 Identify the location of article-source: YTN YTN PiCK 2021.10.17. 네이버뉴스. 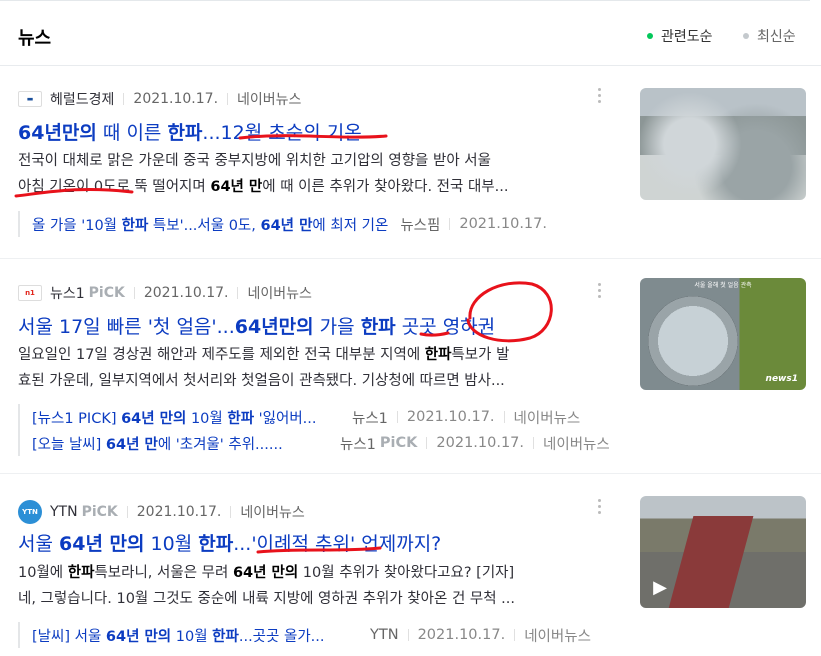
(161, 512).